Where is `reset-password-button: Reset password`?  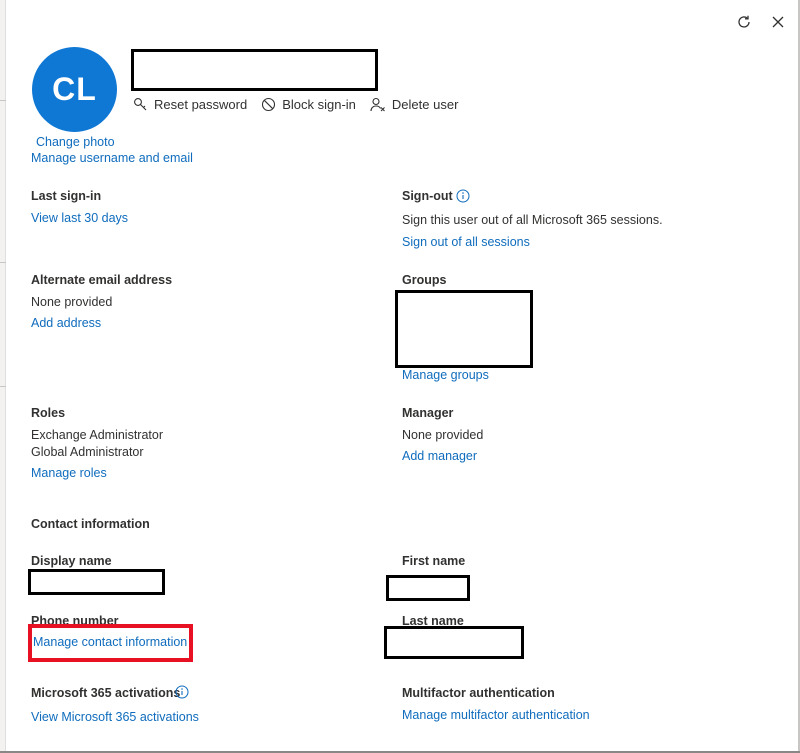 reset-password-button: Reset password is located at coordinates (190, 104).